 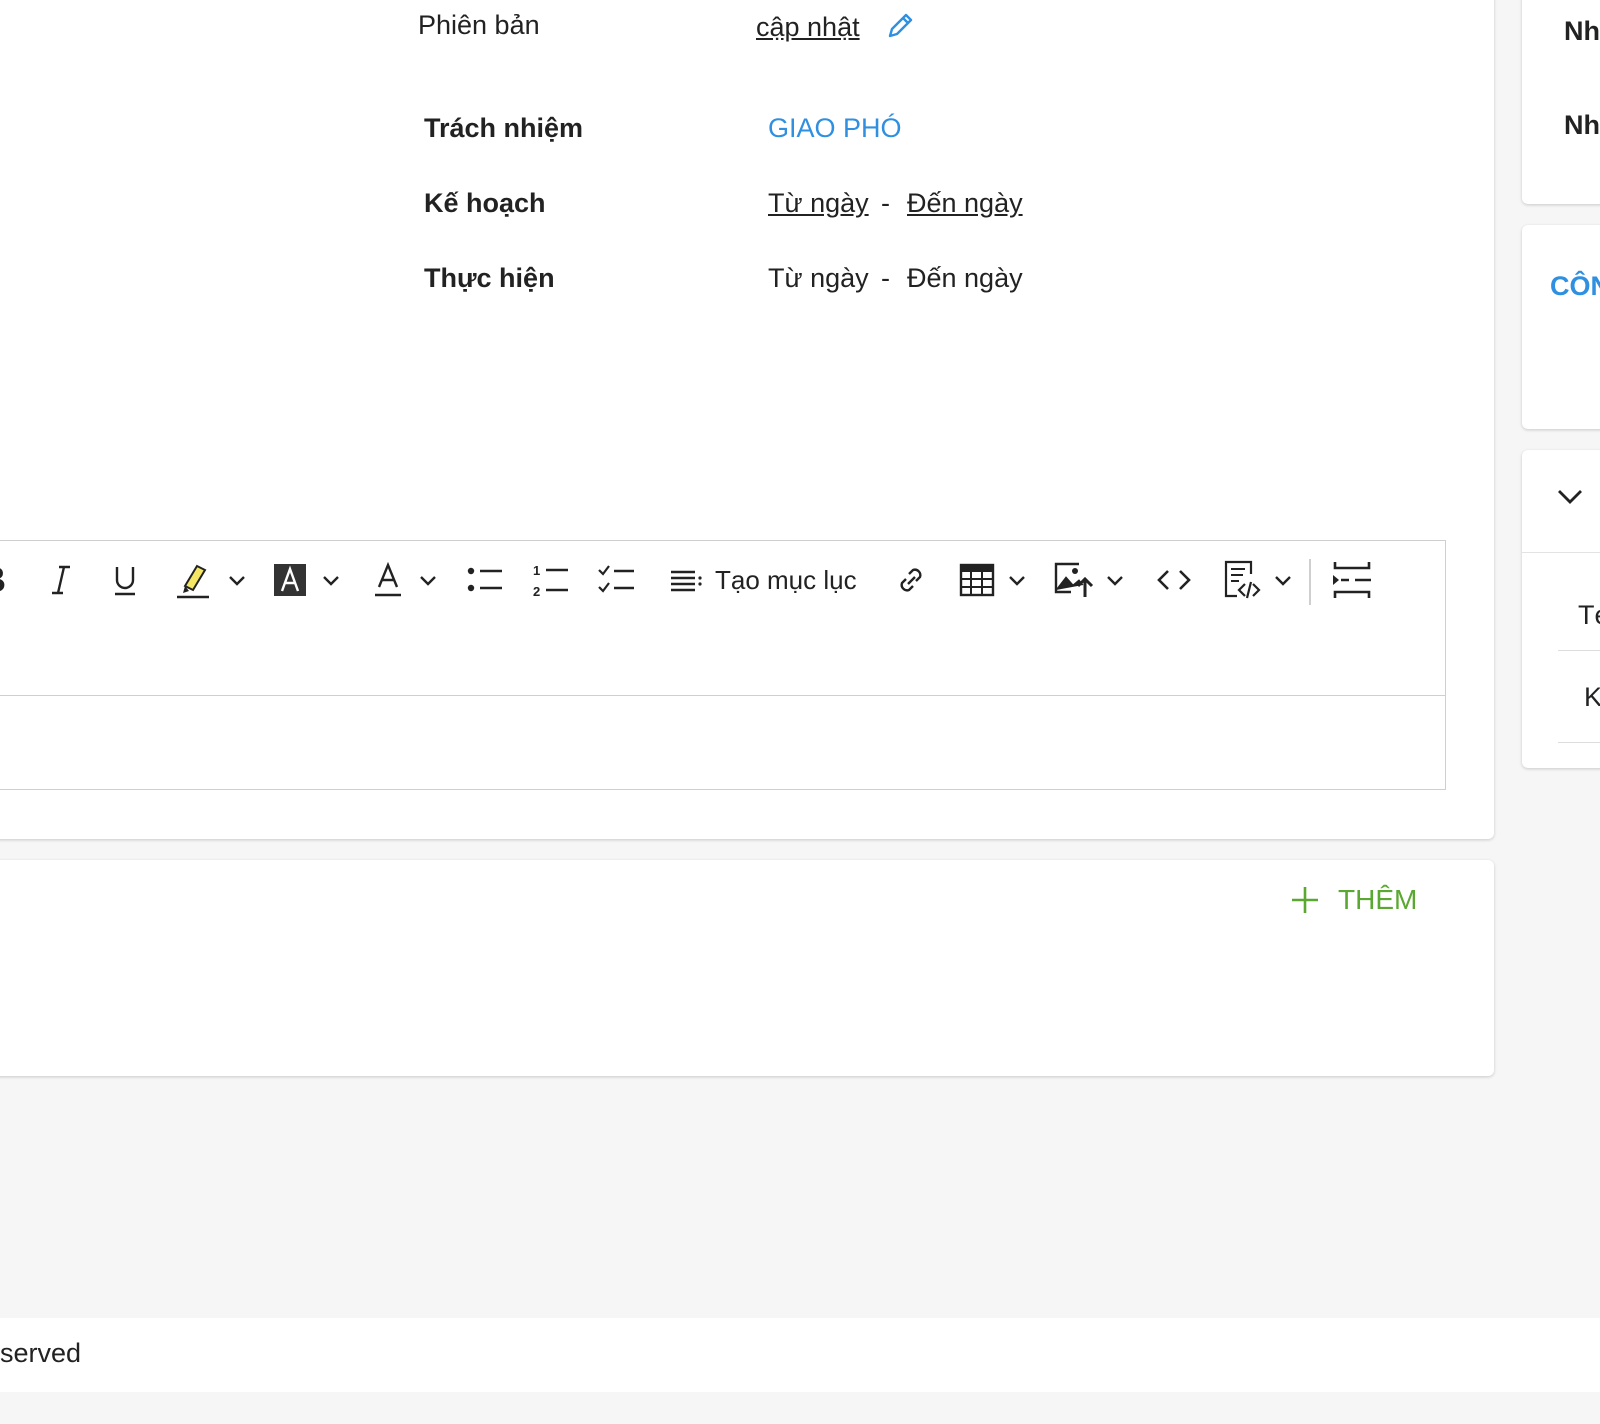 I want to click on bold-icon: B, so click(x=3, y=580).